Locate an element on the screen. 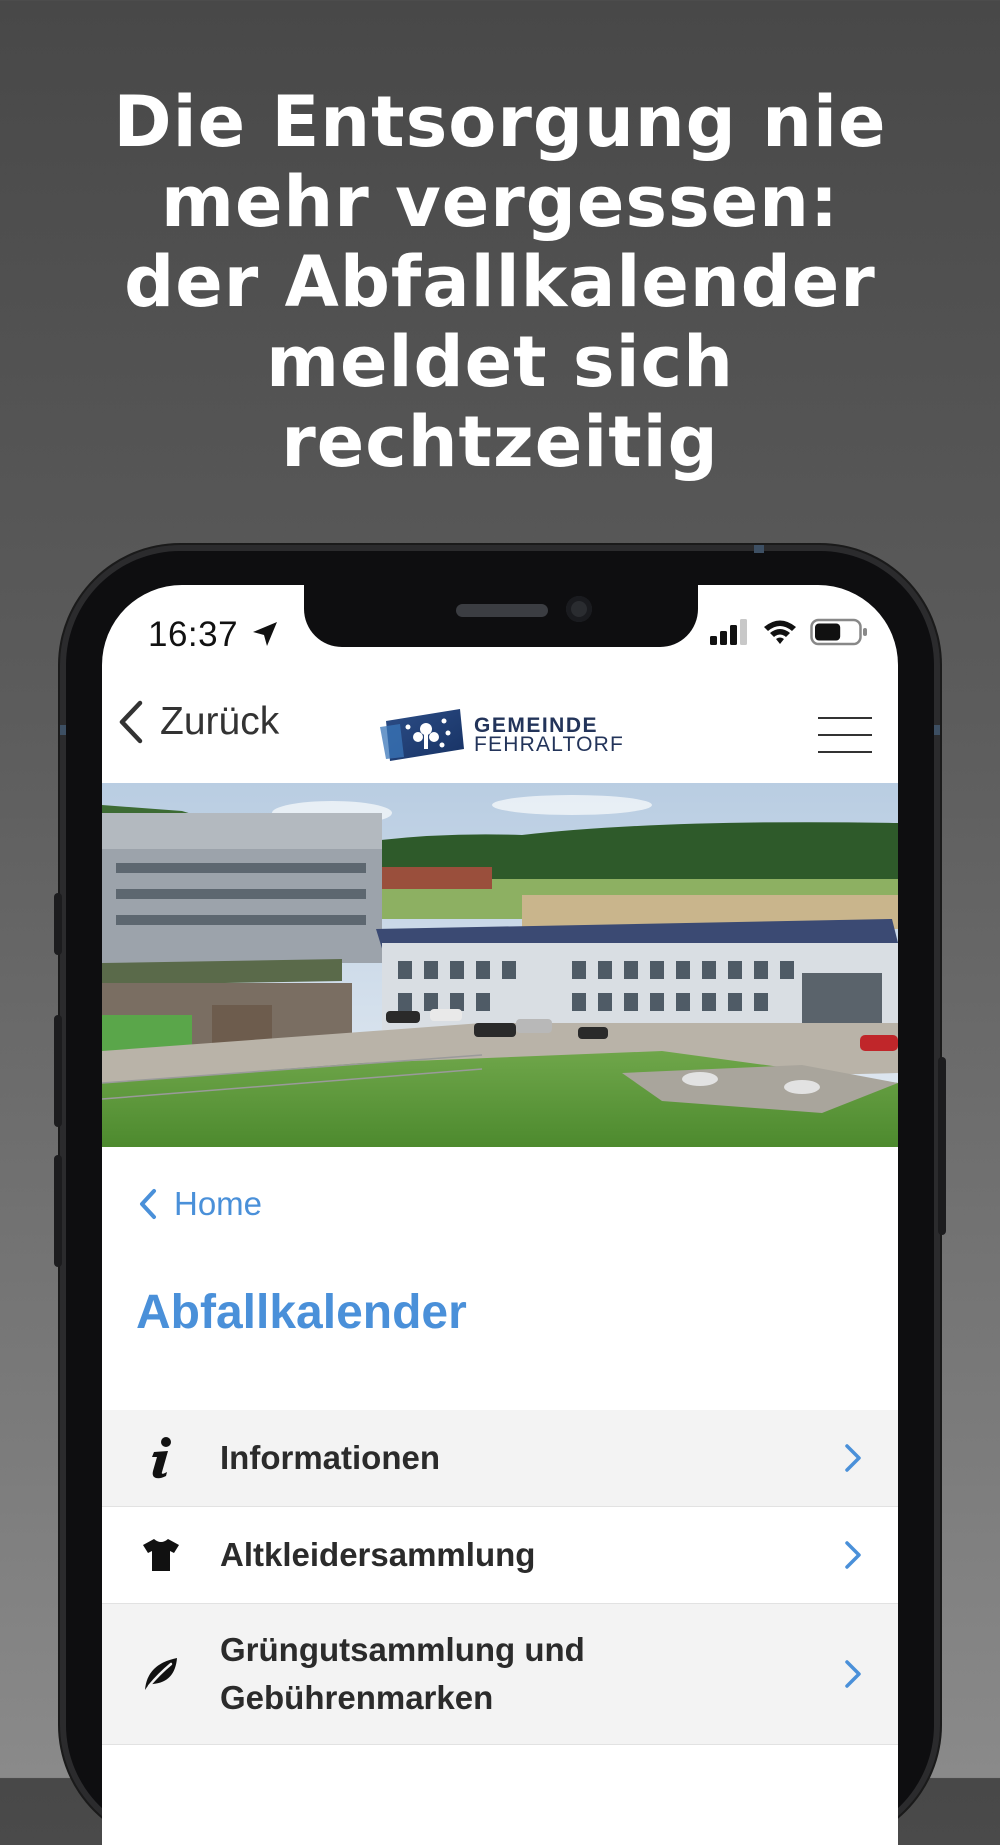 This screenshot has height=1845, width=1000. cellular-signal-icon is located at coordinates (728, 632).